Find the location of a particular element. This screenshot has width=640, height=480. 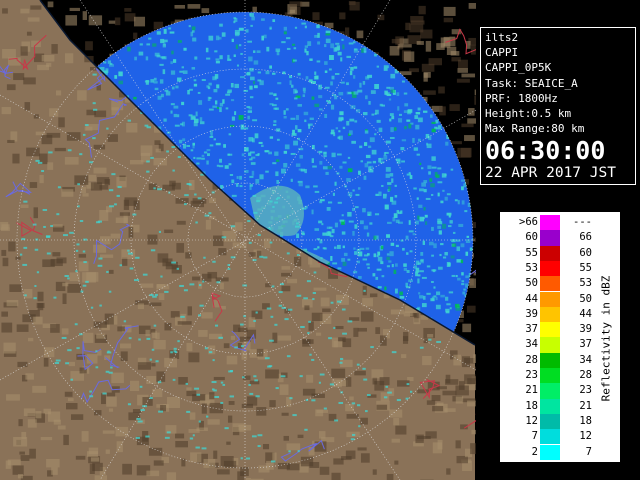

legend-upper-bound: 60 is located at coordinates (585, 252).